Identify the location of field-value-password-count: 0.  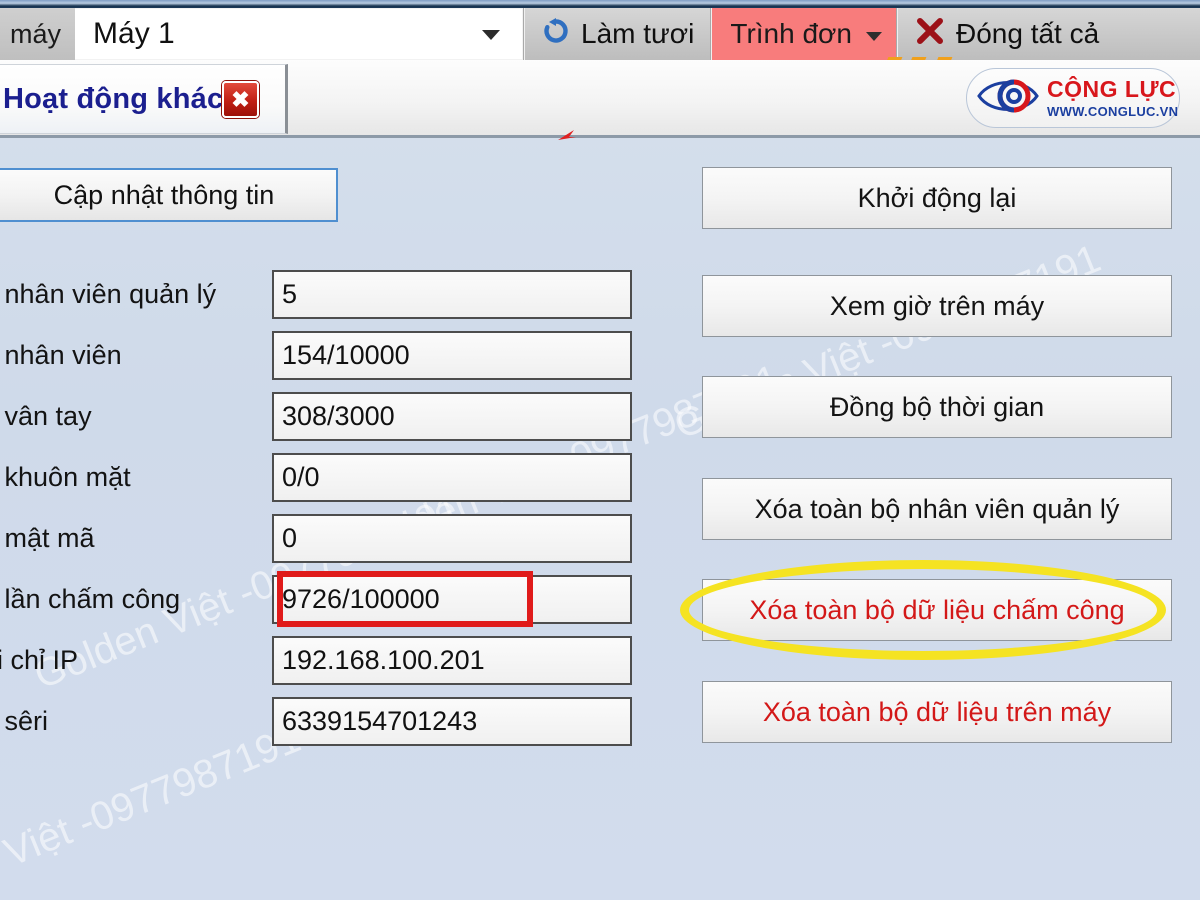
(452, 538).